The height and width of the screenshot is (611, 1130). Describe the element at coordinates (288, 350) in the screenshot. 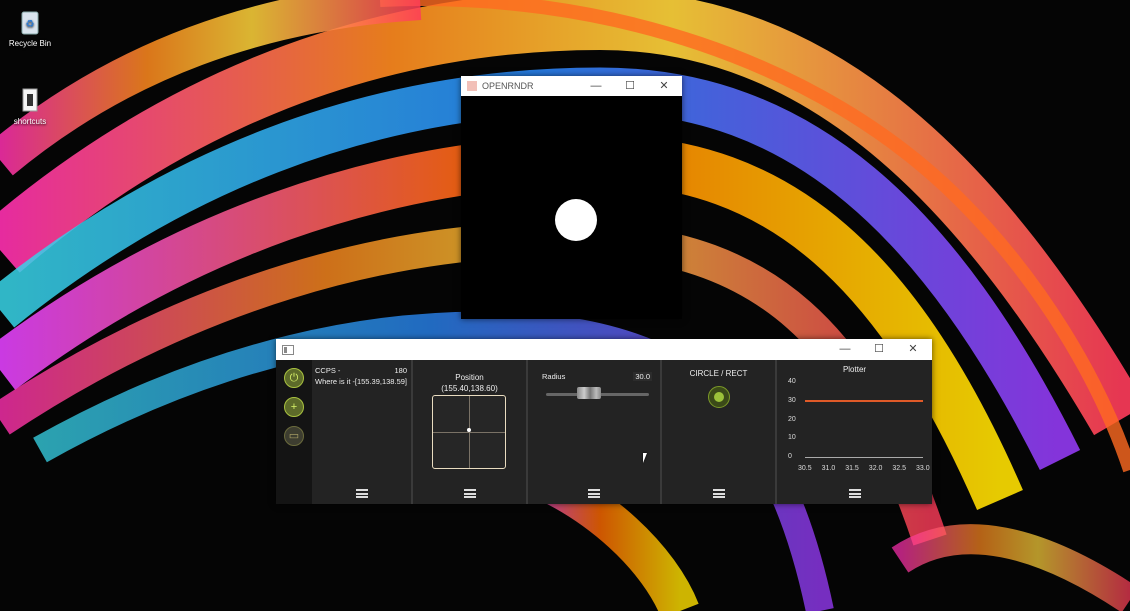

I see `gui-app-icon` at that location.